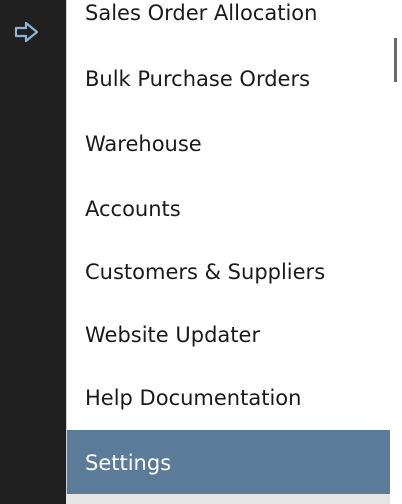  I want to click on menu-item-label: Bulk Purchase Orders, so click(198, 78).